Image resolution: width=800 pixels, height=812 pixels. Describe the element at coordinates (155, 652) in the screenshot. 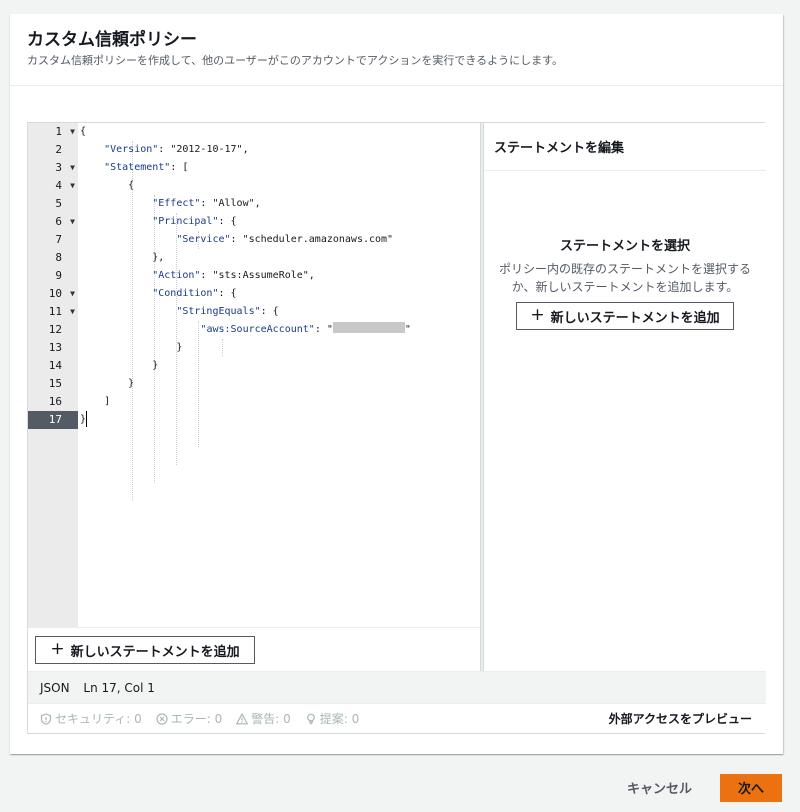

I see `add-new-statement-label: 新しいステートメントを追加` at that location.